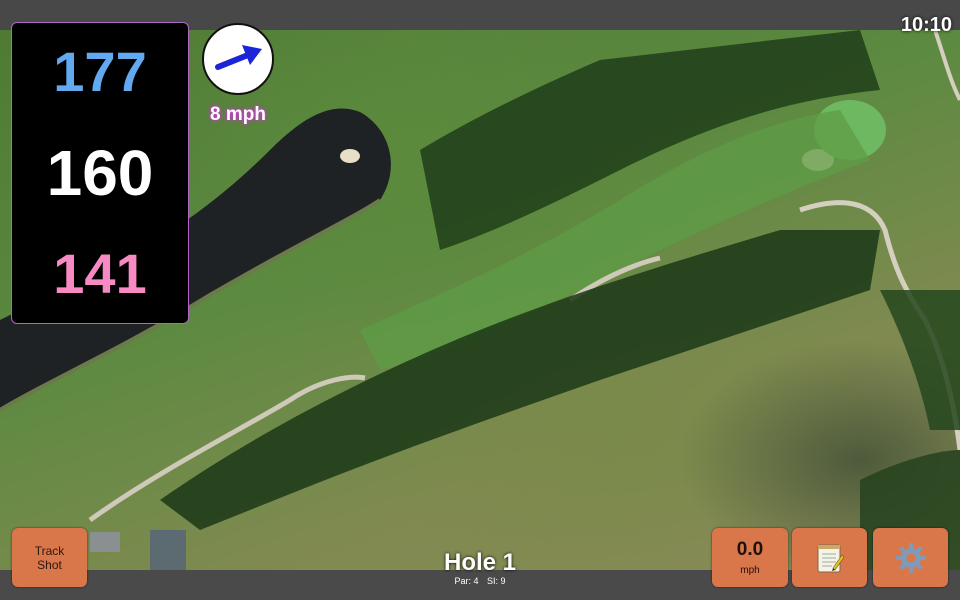 This screenshot has height=600, width=960. I want to click on hole-meta: Par: 4 SI: 9, so click(480, 581).